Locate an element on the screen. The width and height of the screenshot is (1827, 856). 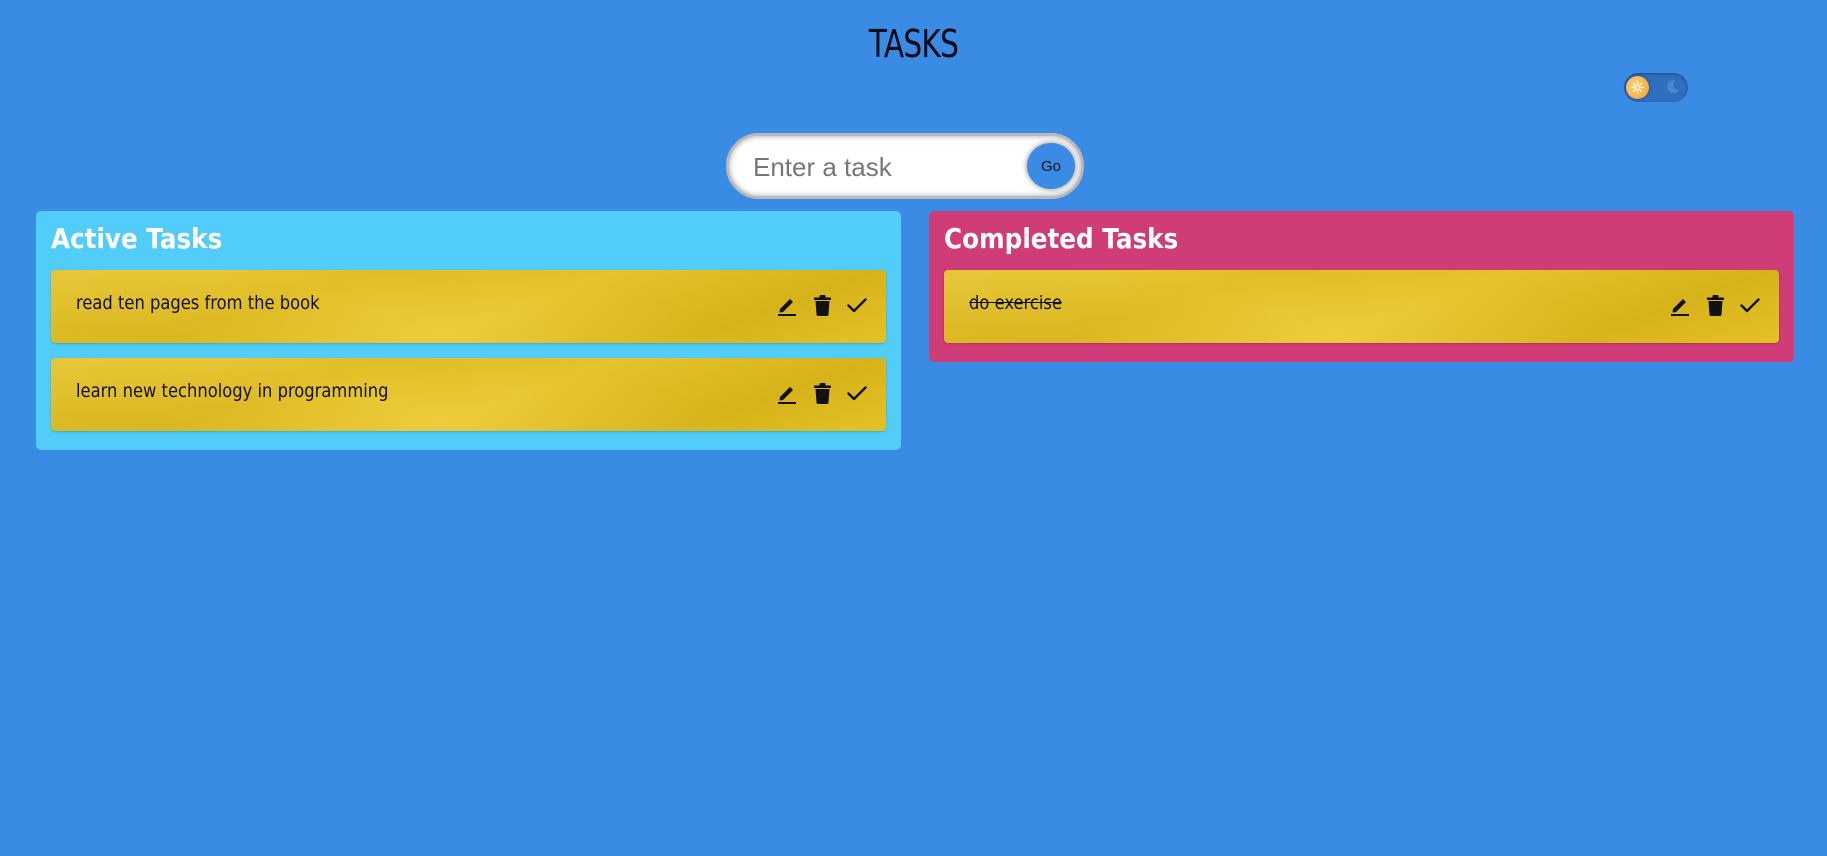
add-task-form: Go is located at coordinates (905, 166).